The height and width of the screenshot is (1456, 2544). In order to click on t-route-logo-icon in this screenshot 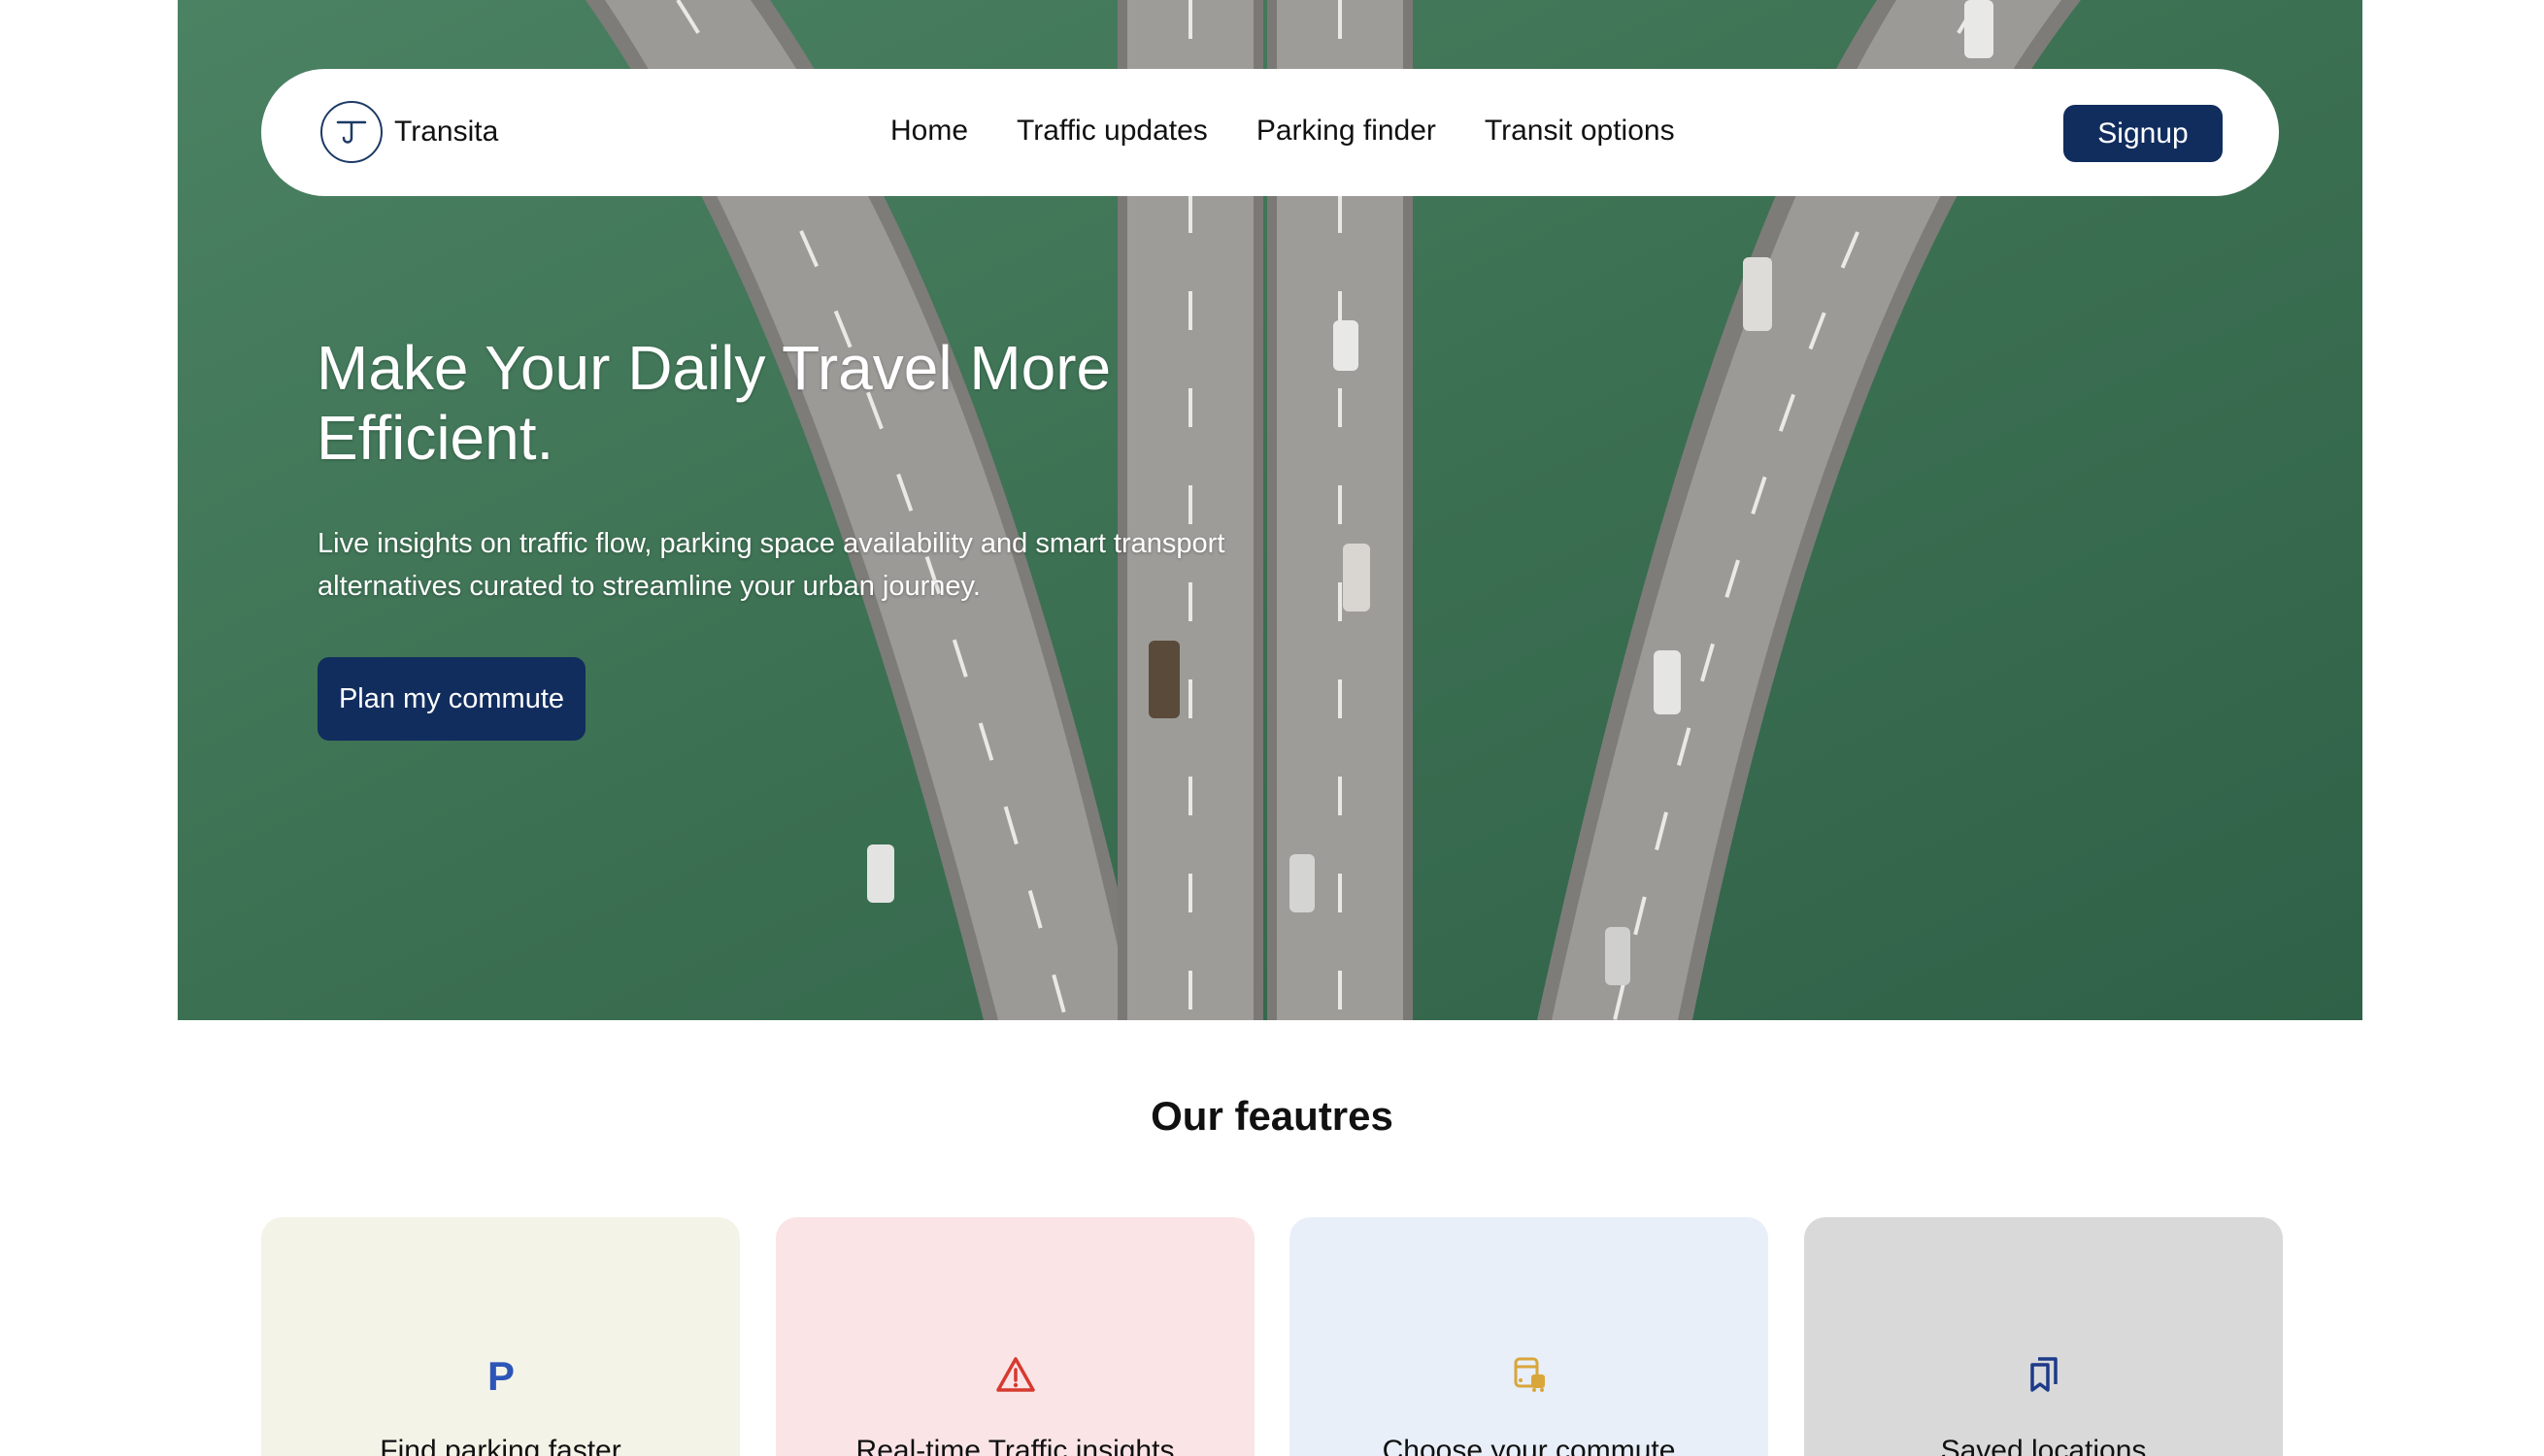, I will do `click(352, 132)`.